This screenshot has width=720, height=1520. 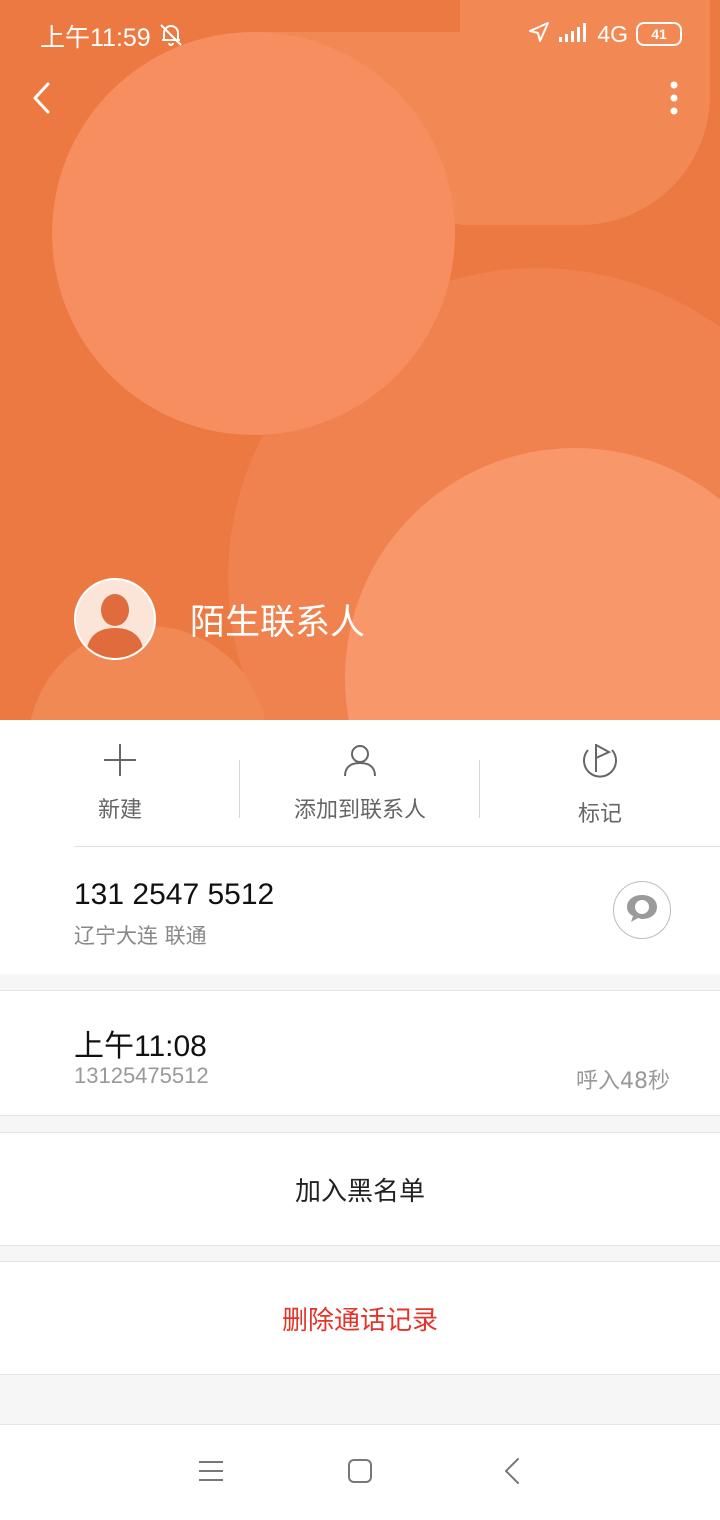 I want to click on avatar, so click(x=115, y=619).